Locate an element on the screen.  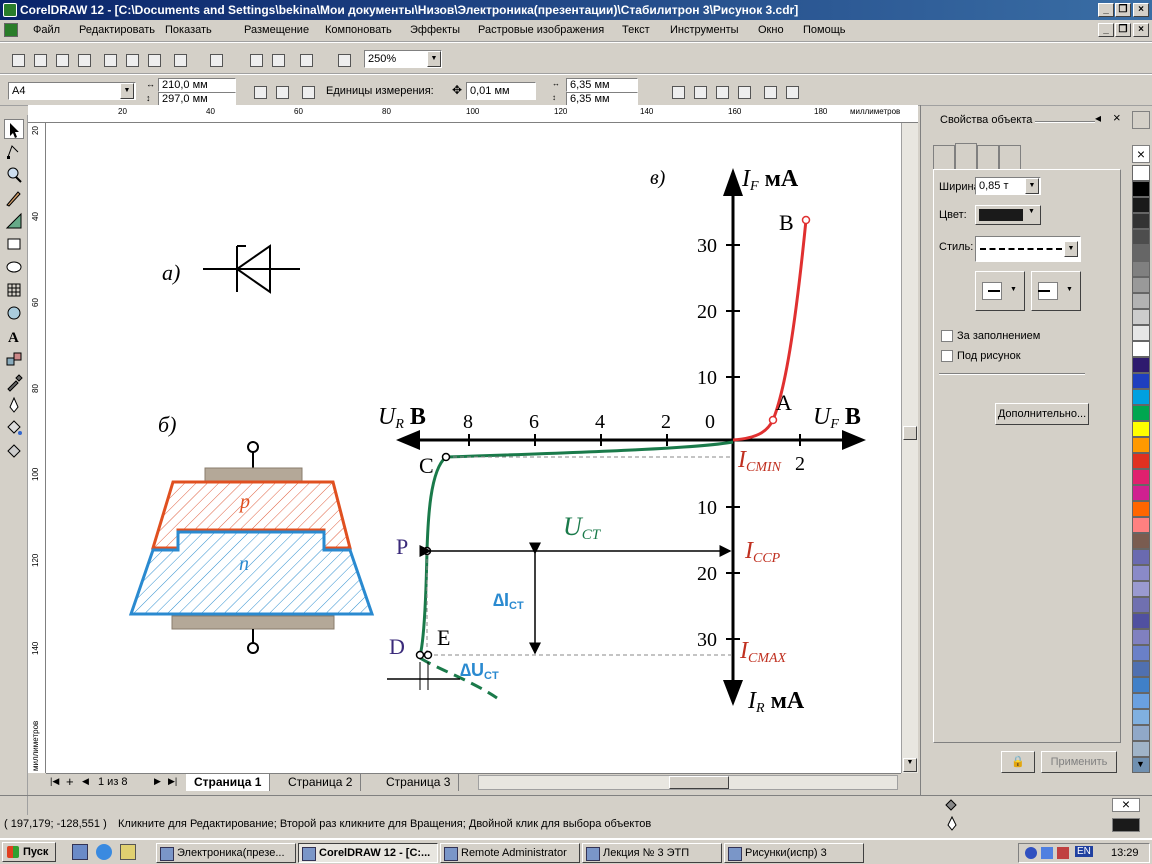
pick-tool-icon is located at coordinates (14, 129).